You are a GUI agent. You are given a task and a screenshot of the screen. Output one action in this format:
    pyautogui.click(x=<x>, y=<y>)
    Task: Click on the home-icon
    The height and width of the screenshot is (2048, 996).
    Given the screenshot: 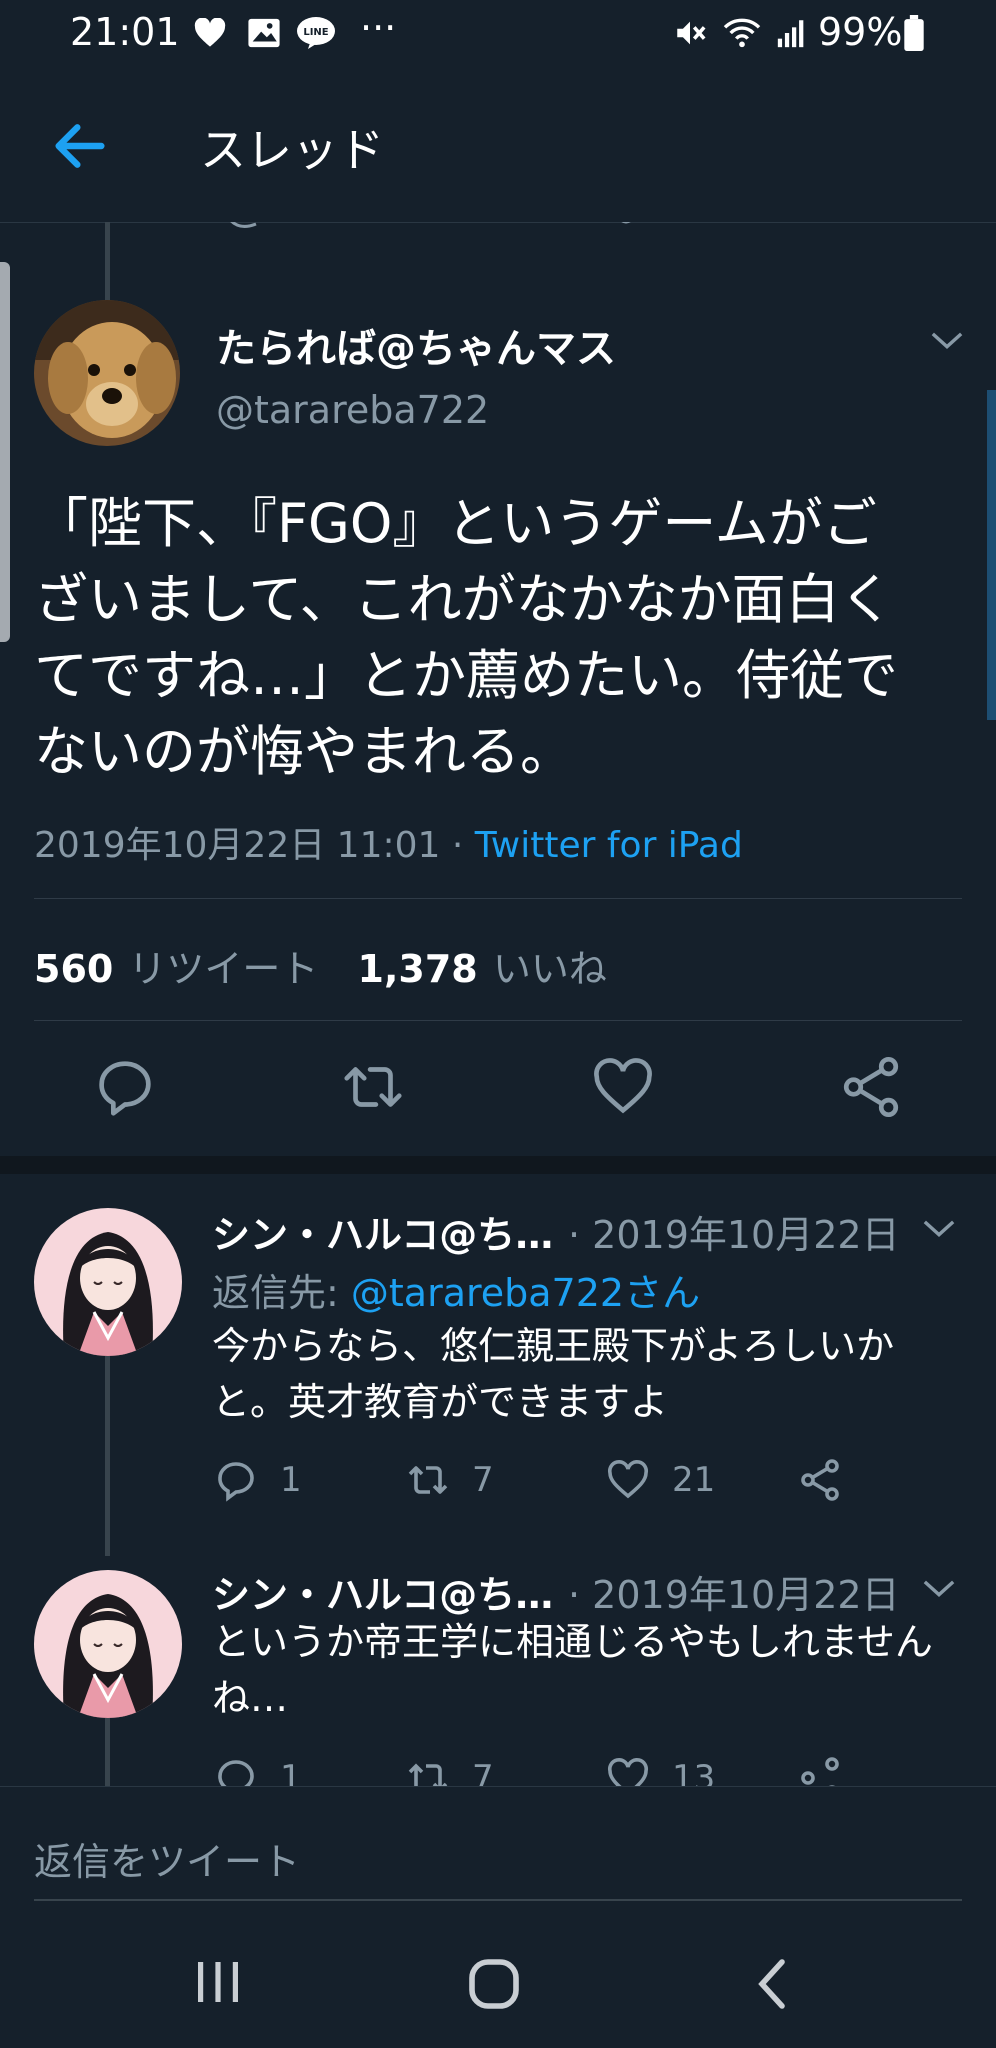 What is the action you would take?
    pyautogui.click(x=494, y=1984)
    